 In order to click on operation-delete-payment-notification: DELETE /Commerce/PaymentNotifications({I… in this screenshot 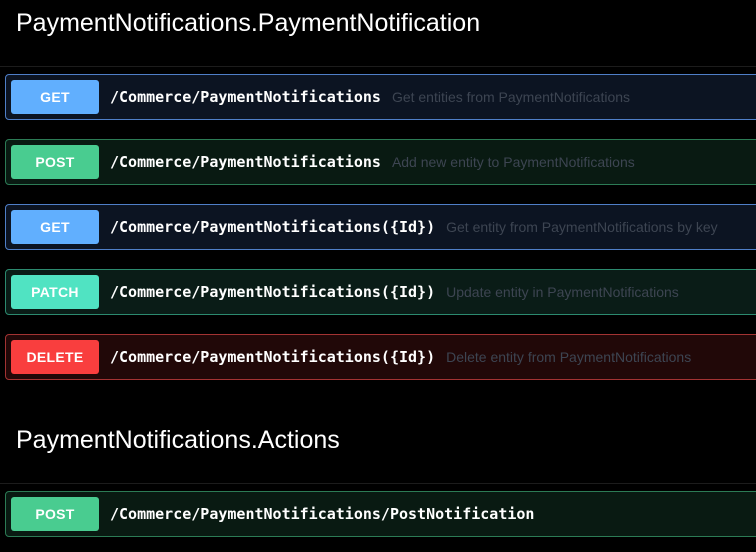, I will do `click(380, 357)`.